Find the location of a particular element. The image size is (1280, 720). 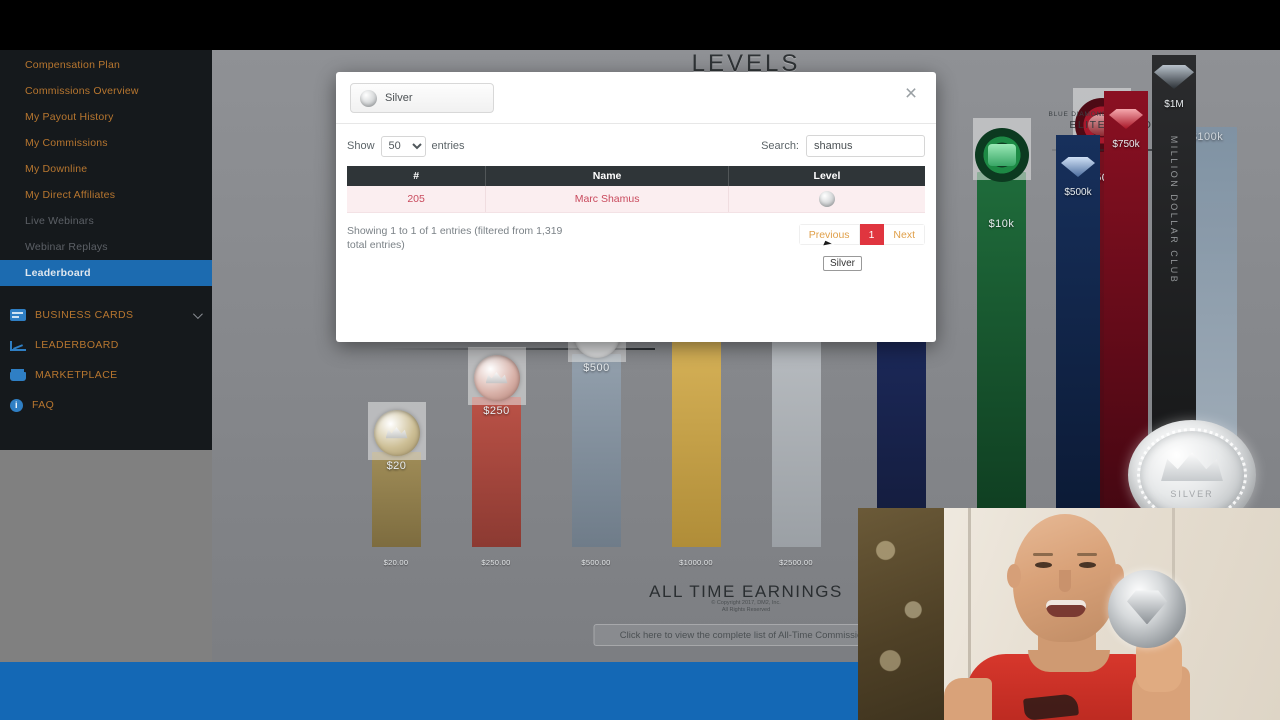

sidebar-item-label: FAQ is located at coordinates (43, 405).